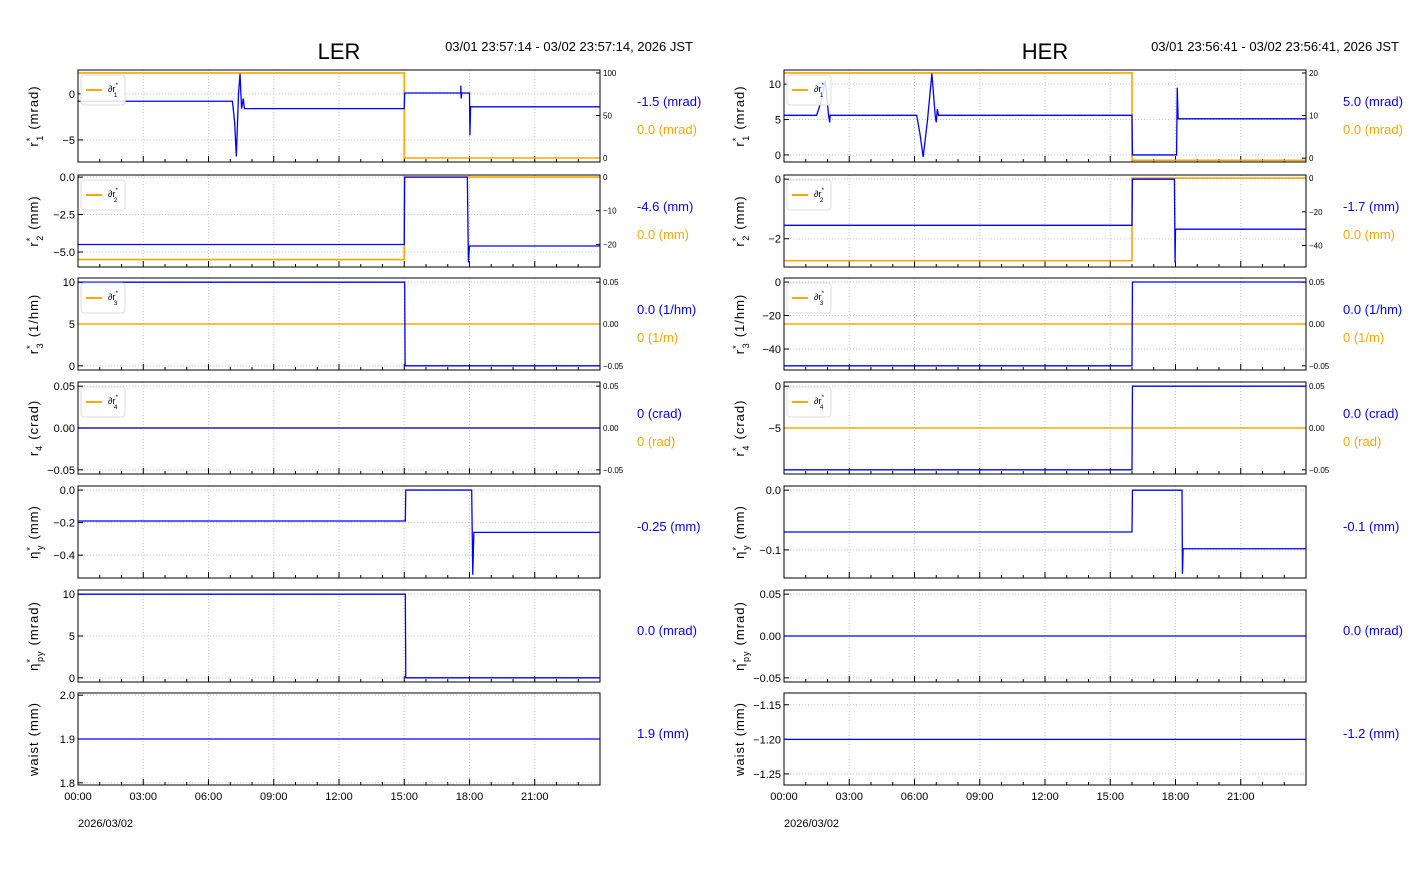 This screenshot has width=1412, height=869. What do you see at coordinates (69, 283) in the screenshot?
I see `y-tick-label: 10` at bounding box center [69, 283].